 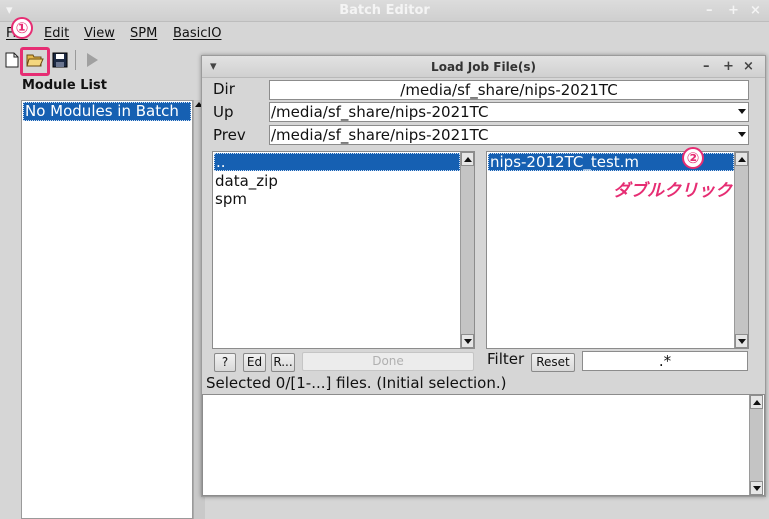 I want to click on step-2-badge: ②, so click(x=693, y=158).